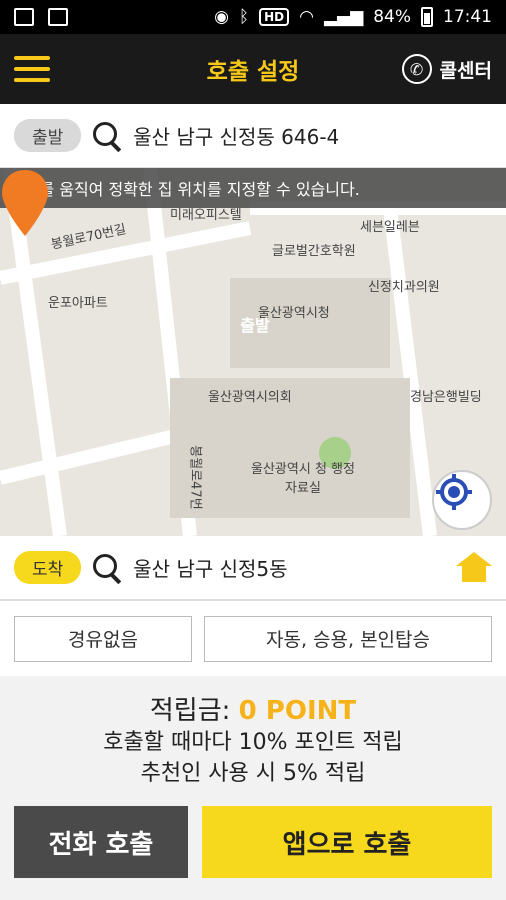  Describe the element at coordinates (25, 203) in the screenshot. I see `departure-pin-icon` at that location.